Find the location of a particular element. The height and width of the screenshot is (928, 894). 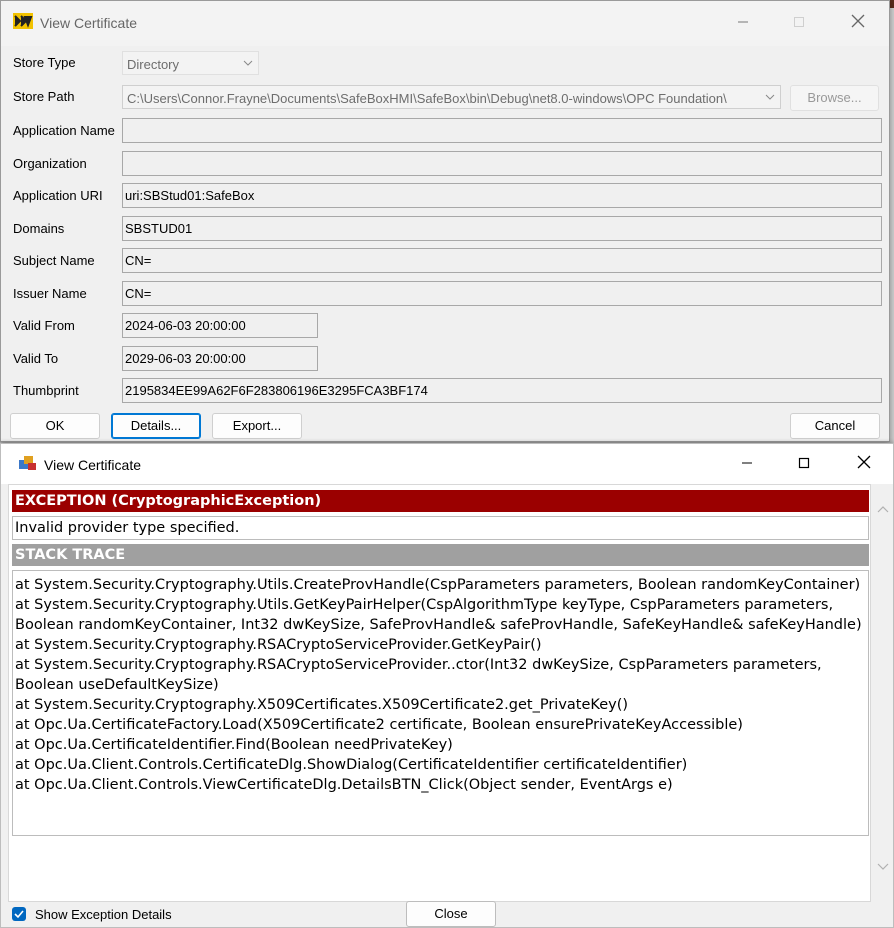

application-uri-label: Application URI is located at coordinates (58, 195).